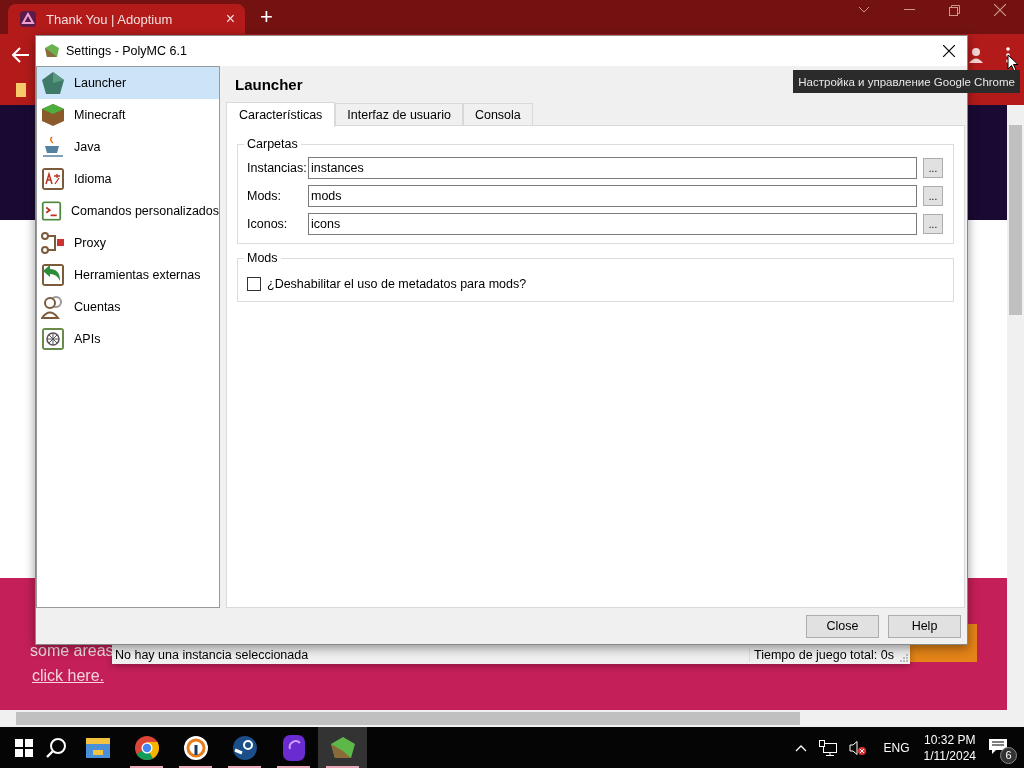  Describe the element at coordinates (53, 243) in the screenshot. I see `network-nodes-icon` at that location.